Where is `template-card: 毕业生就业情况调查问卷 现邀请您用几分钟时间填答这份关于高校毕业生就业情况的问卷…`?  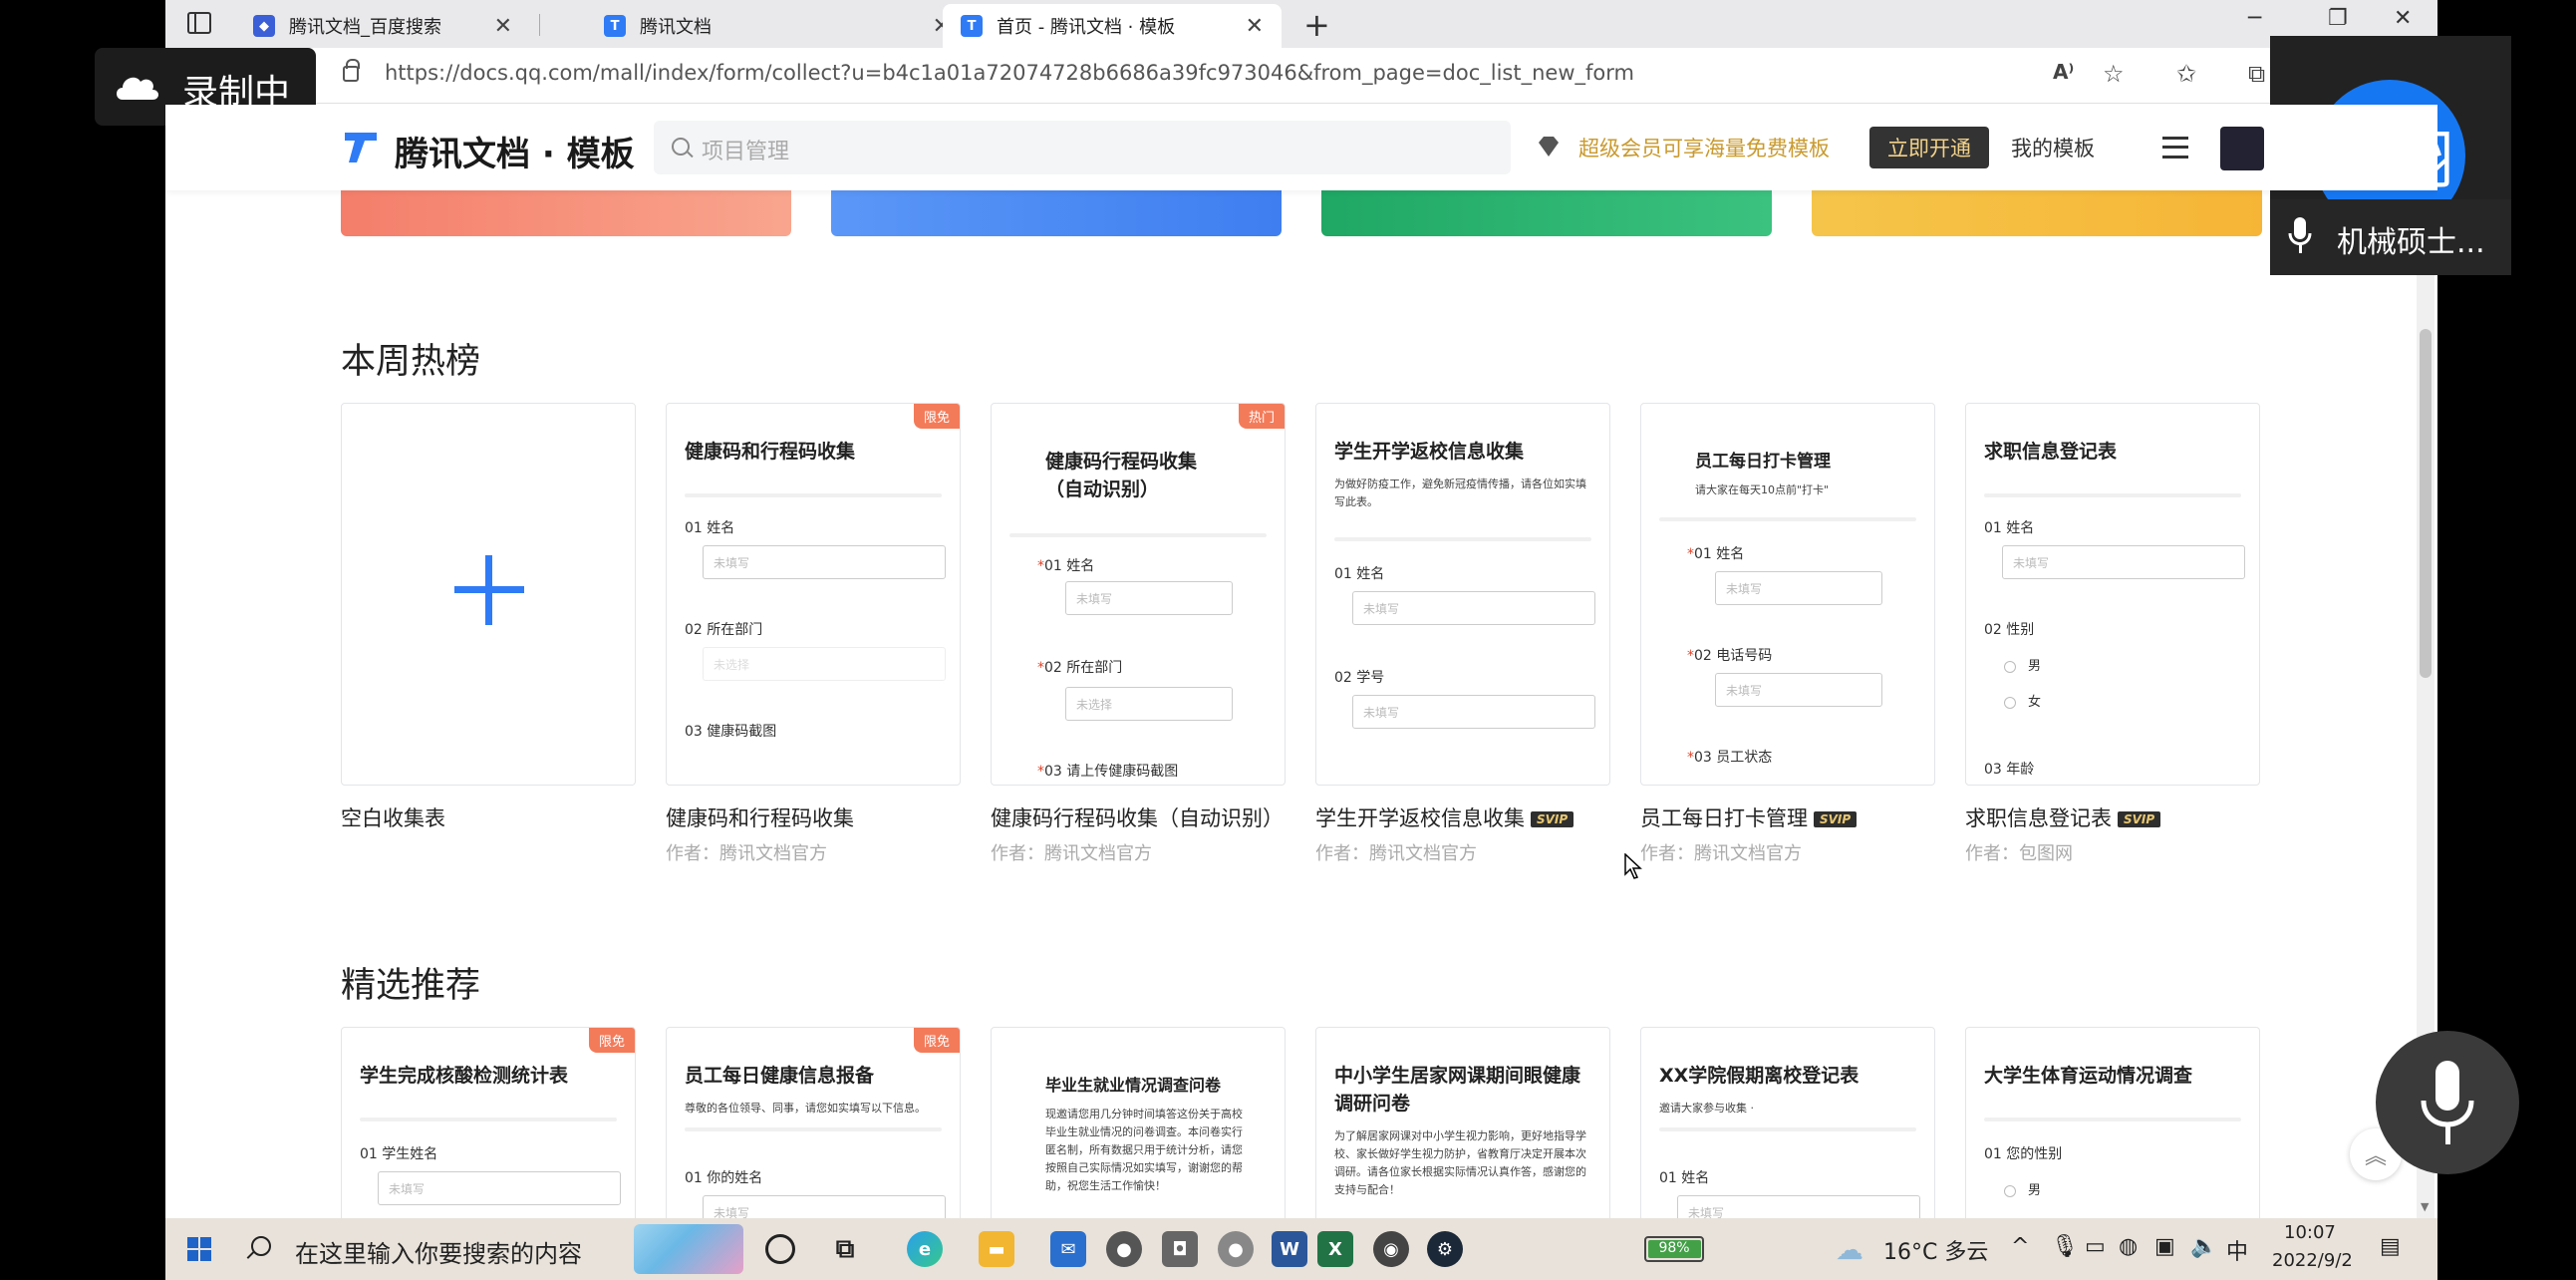
template-card: 毕业生就业情况调查问卷 现邀请您用几分钟时间填答这份关于高校毕业生就业情况的问卷… is located at coordinates (1138, 1126).